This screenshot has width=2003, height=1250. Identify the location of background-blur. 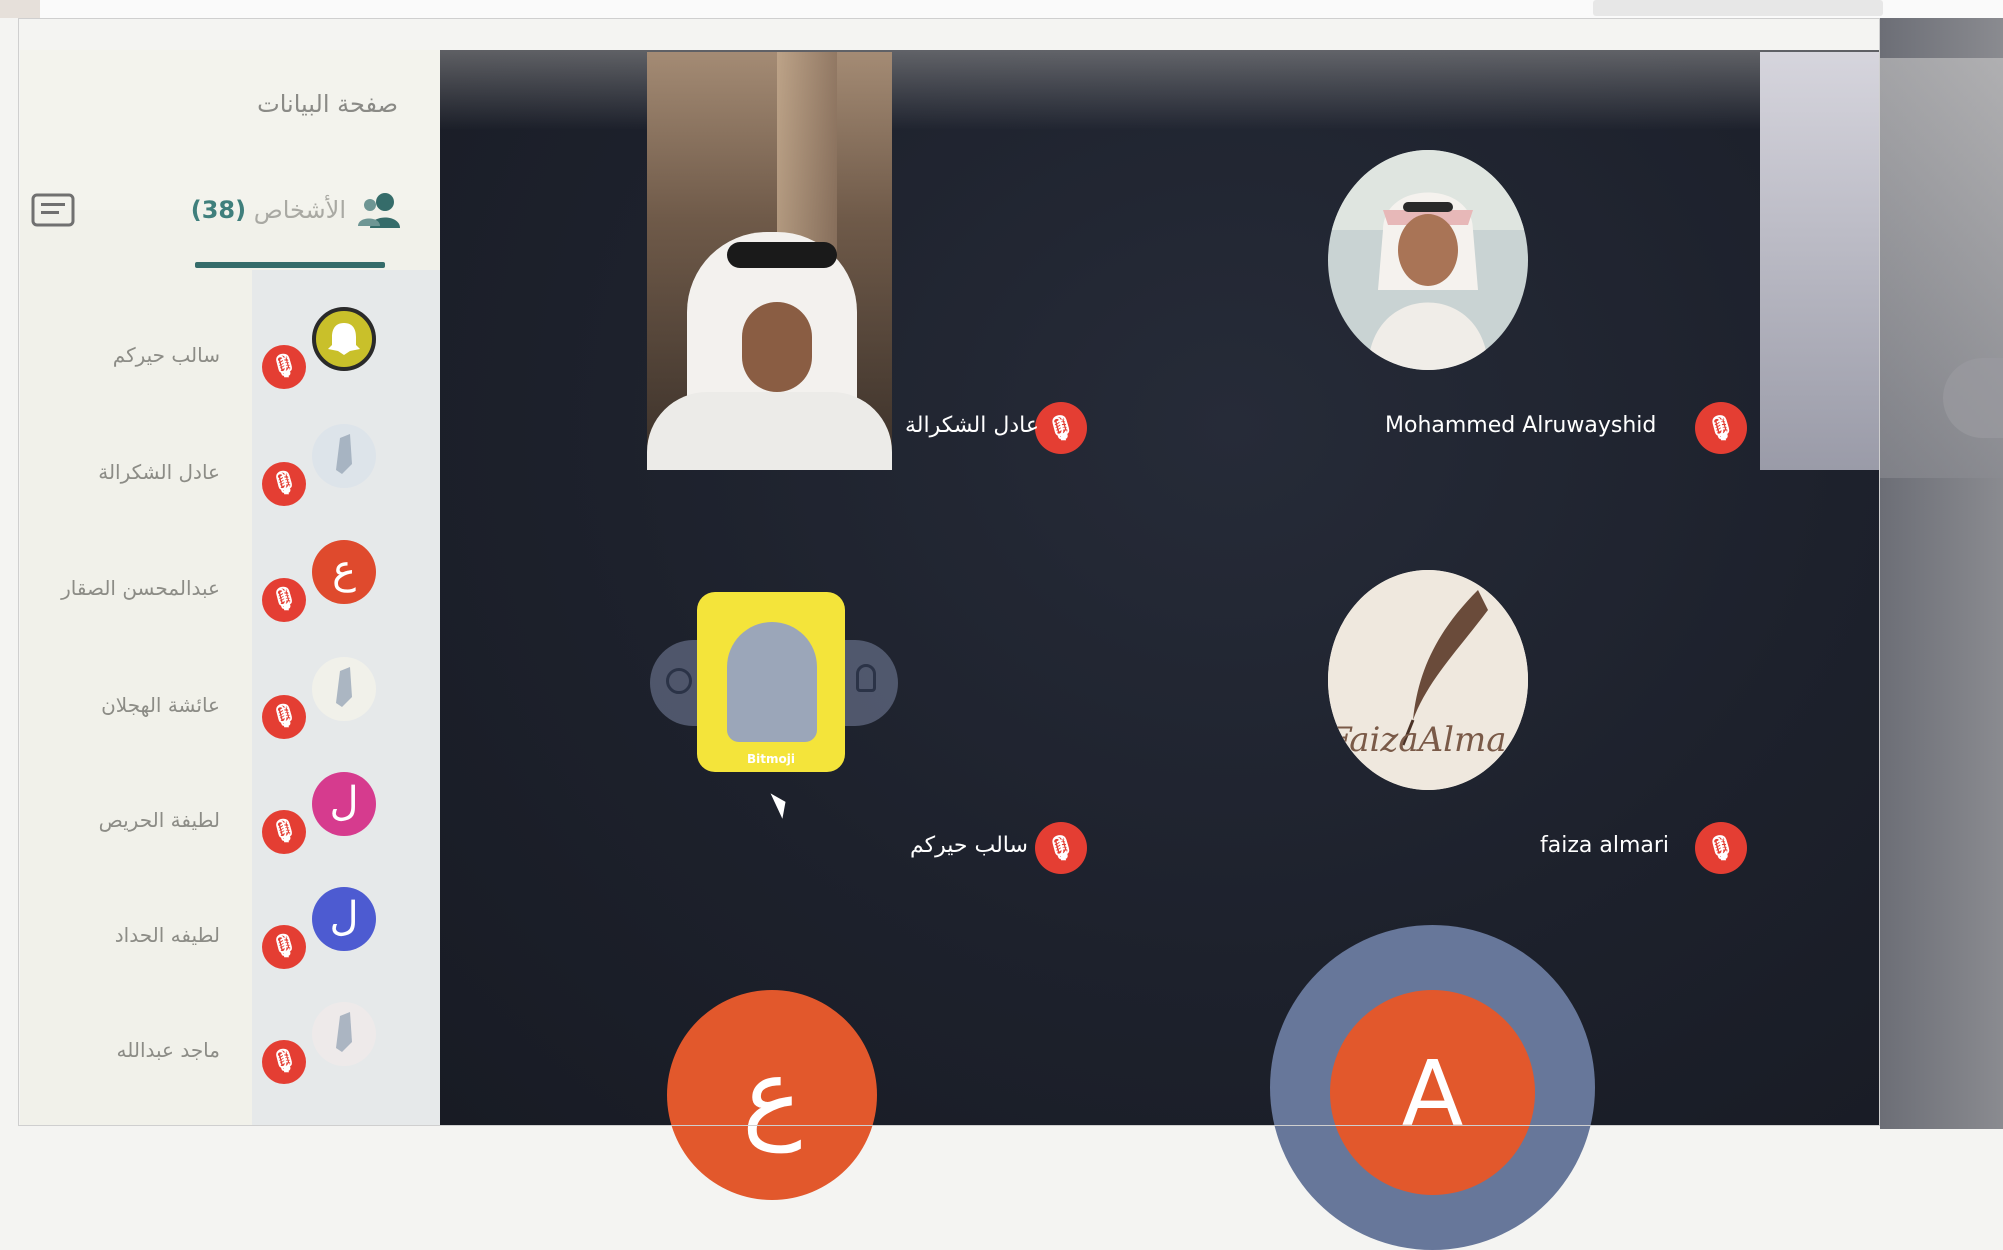
(1941, 573).